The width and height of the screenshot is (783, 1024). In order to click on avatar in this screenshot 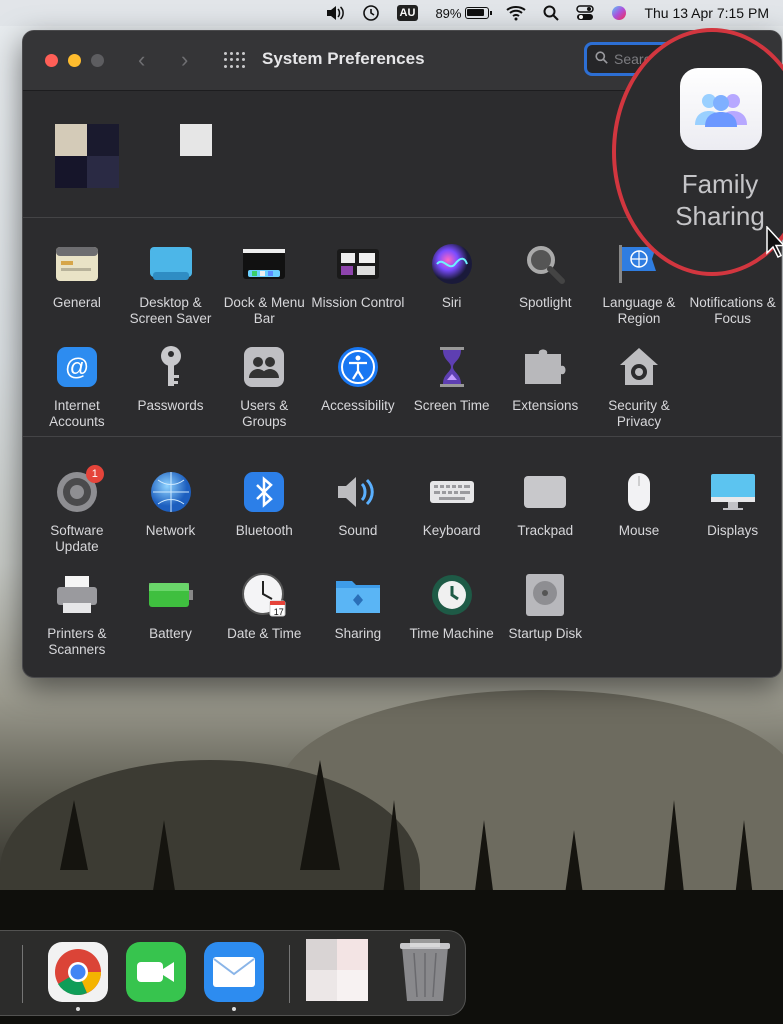, I will do `click(87, 156)`.